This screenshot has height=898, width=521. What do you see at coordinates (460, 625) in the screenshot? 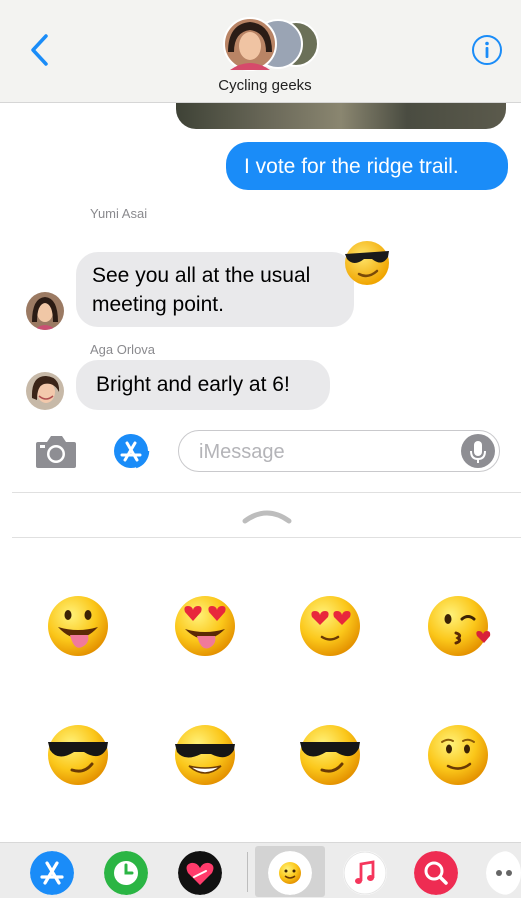
I see `kiss-wink-emoji` at bounding box center [460, 625].